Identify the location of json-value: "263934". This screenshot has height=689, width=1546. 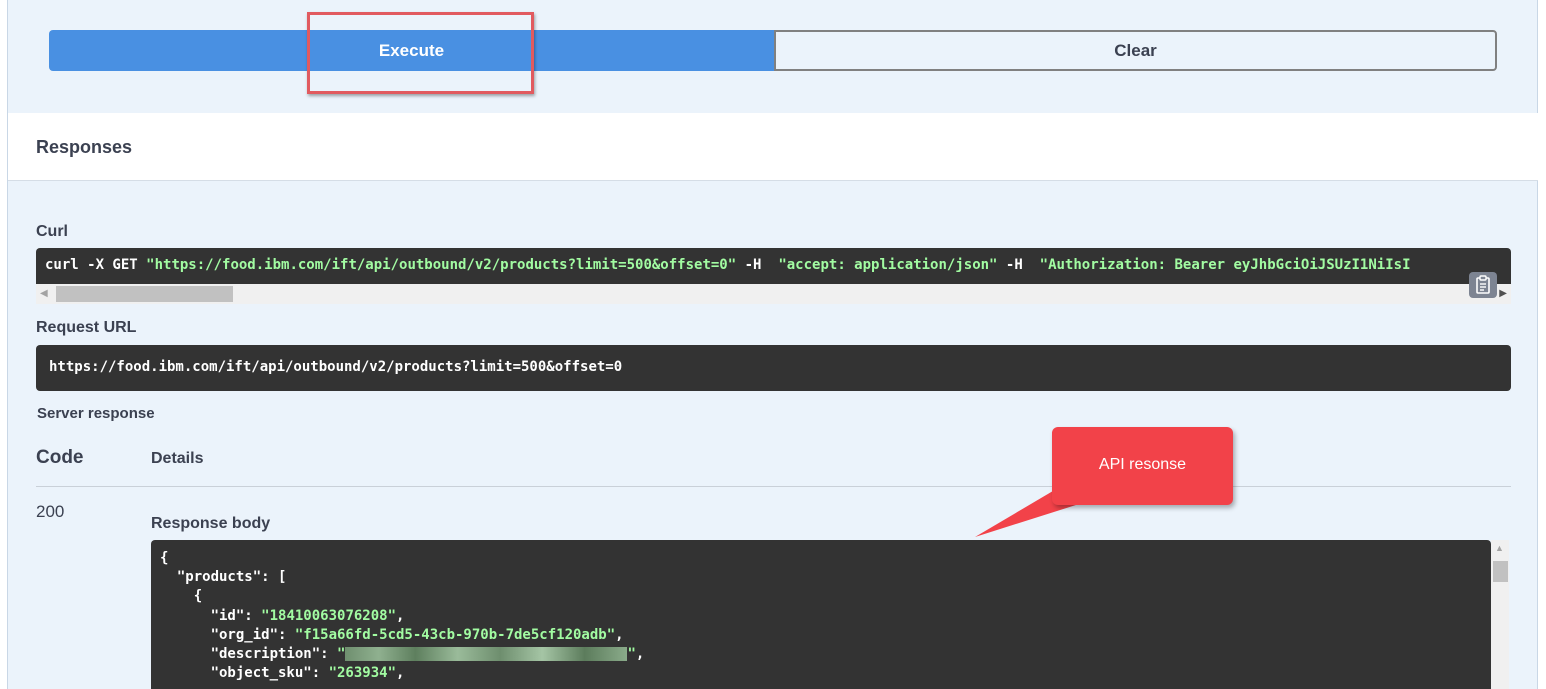
(362, 673).